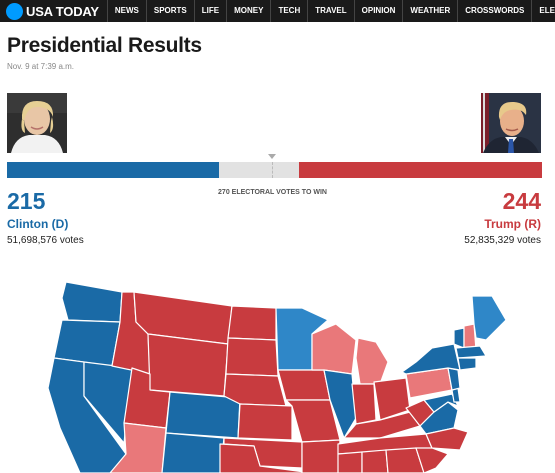 This screenshot has width=555, height=473. Describe the element at coordinates (321, 456) in the screenshot. I see `state-arkansas` at that location.